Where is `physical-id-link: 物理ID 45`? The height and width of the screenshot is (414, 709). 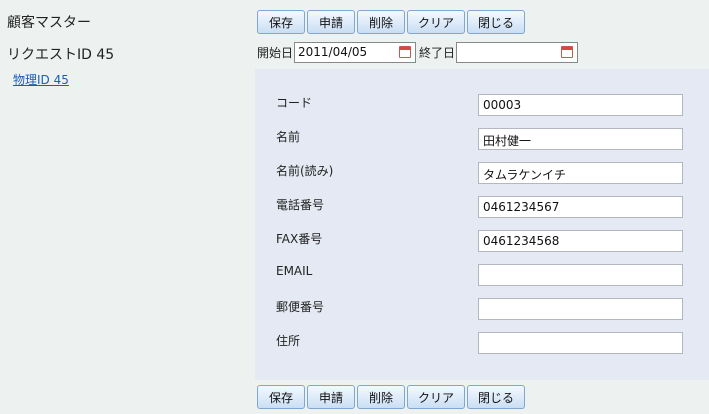
physical-id-link: 物理ID 45 is located at coordinates (41, 79).